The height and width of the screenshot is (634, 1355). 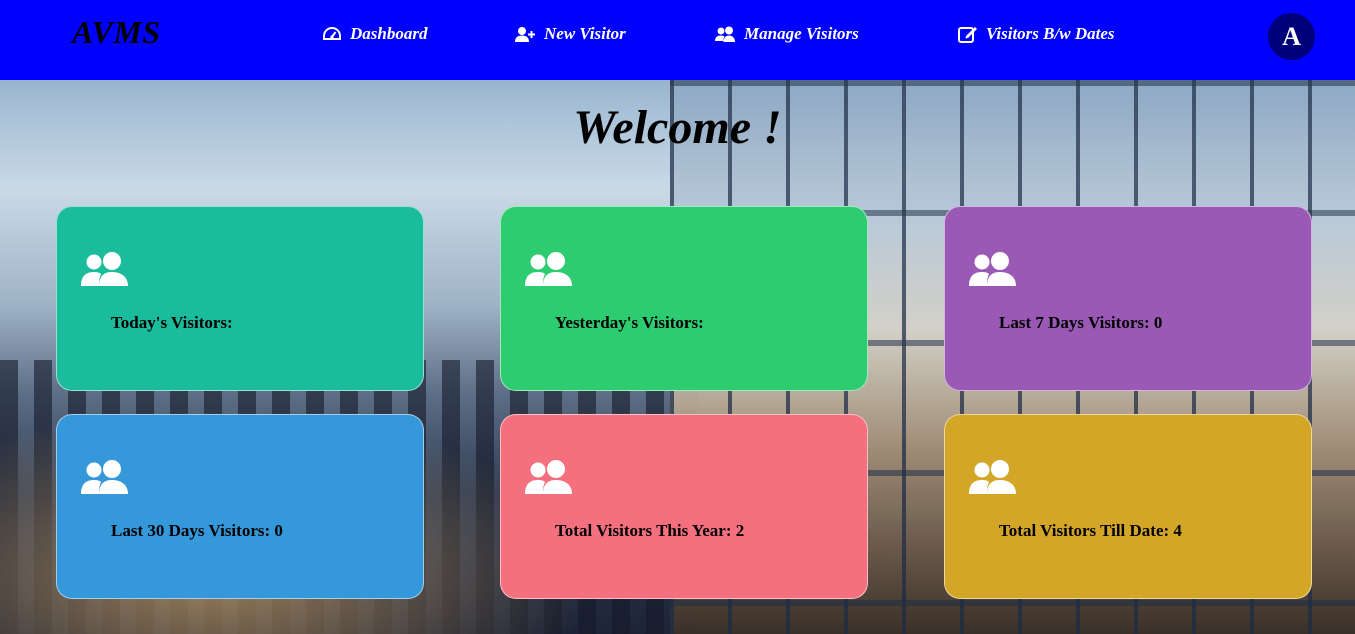 What do you see at coordinates (240, 298) in the screenshot?
I see `card-todays-visitors: Today's Visitors:` at bounding box center [240, 298].